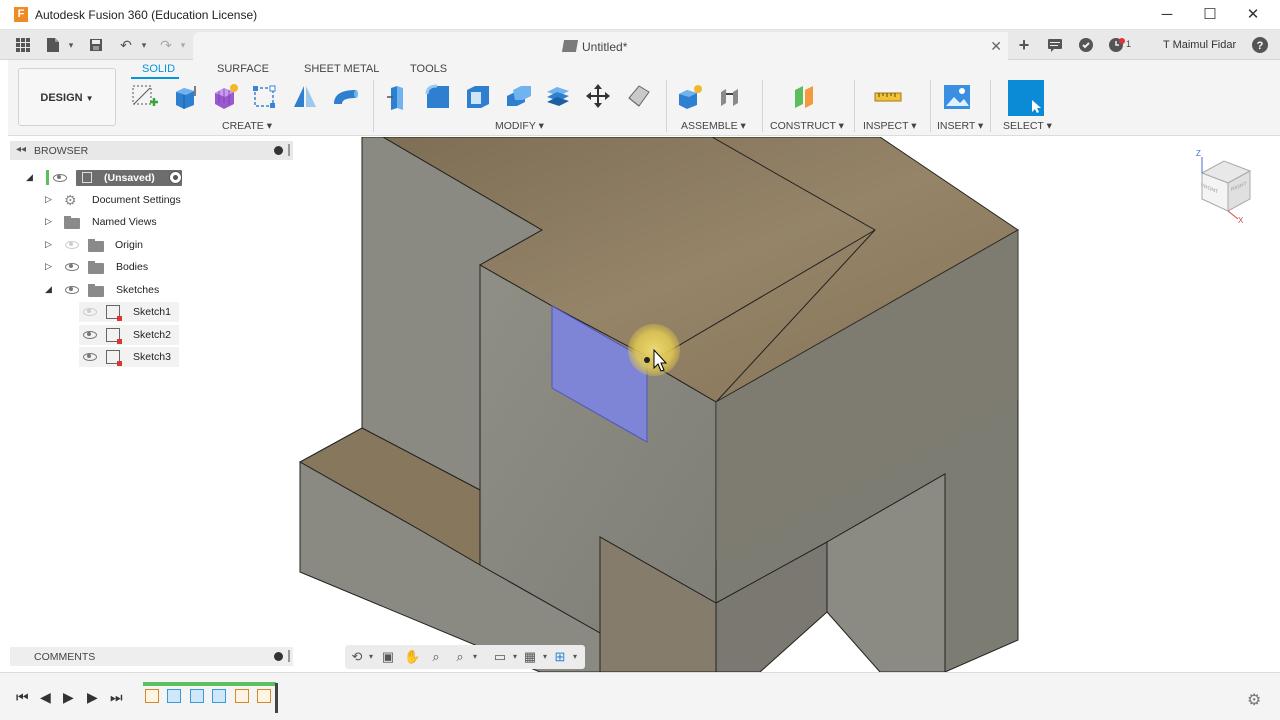 This screenshot has height=720, width=1280. I want to click on maximize-button: ☐, so click(1210, 15).